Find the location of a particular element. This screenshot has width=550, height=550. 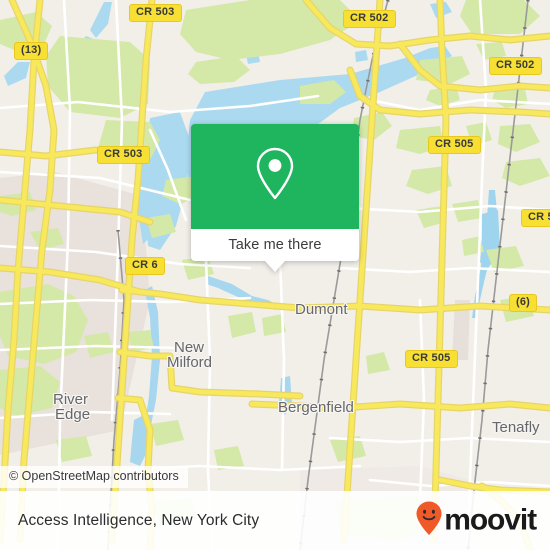

place-label-bergenfield: Bergenfield is located at coordinates (316, 407).